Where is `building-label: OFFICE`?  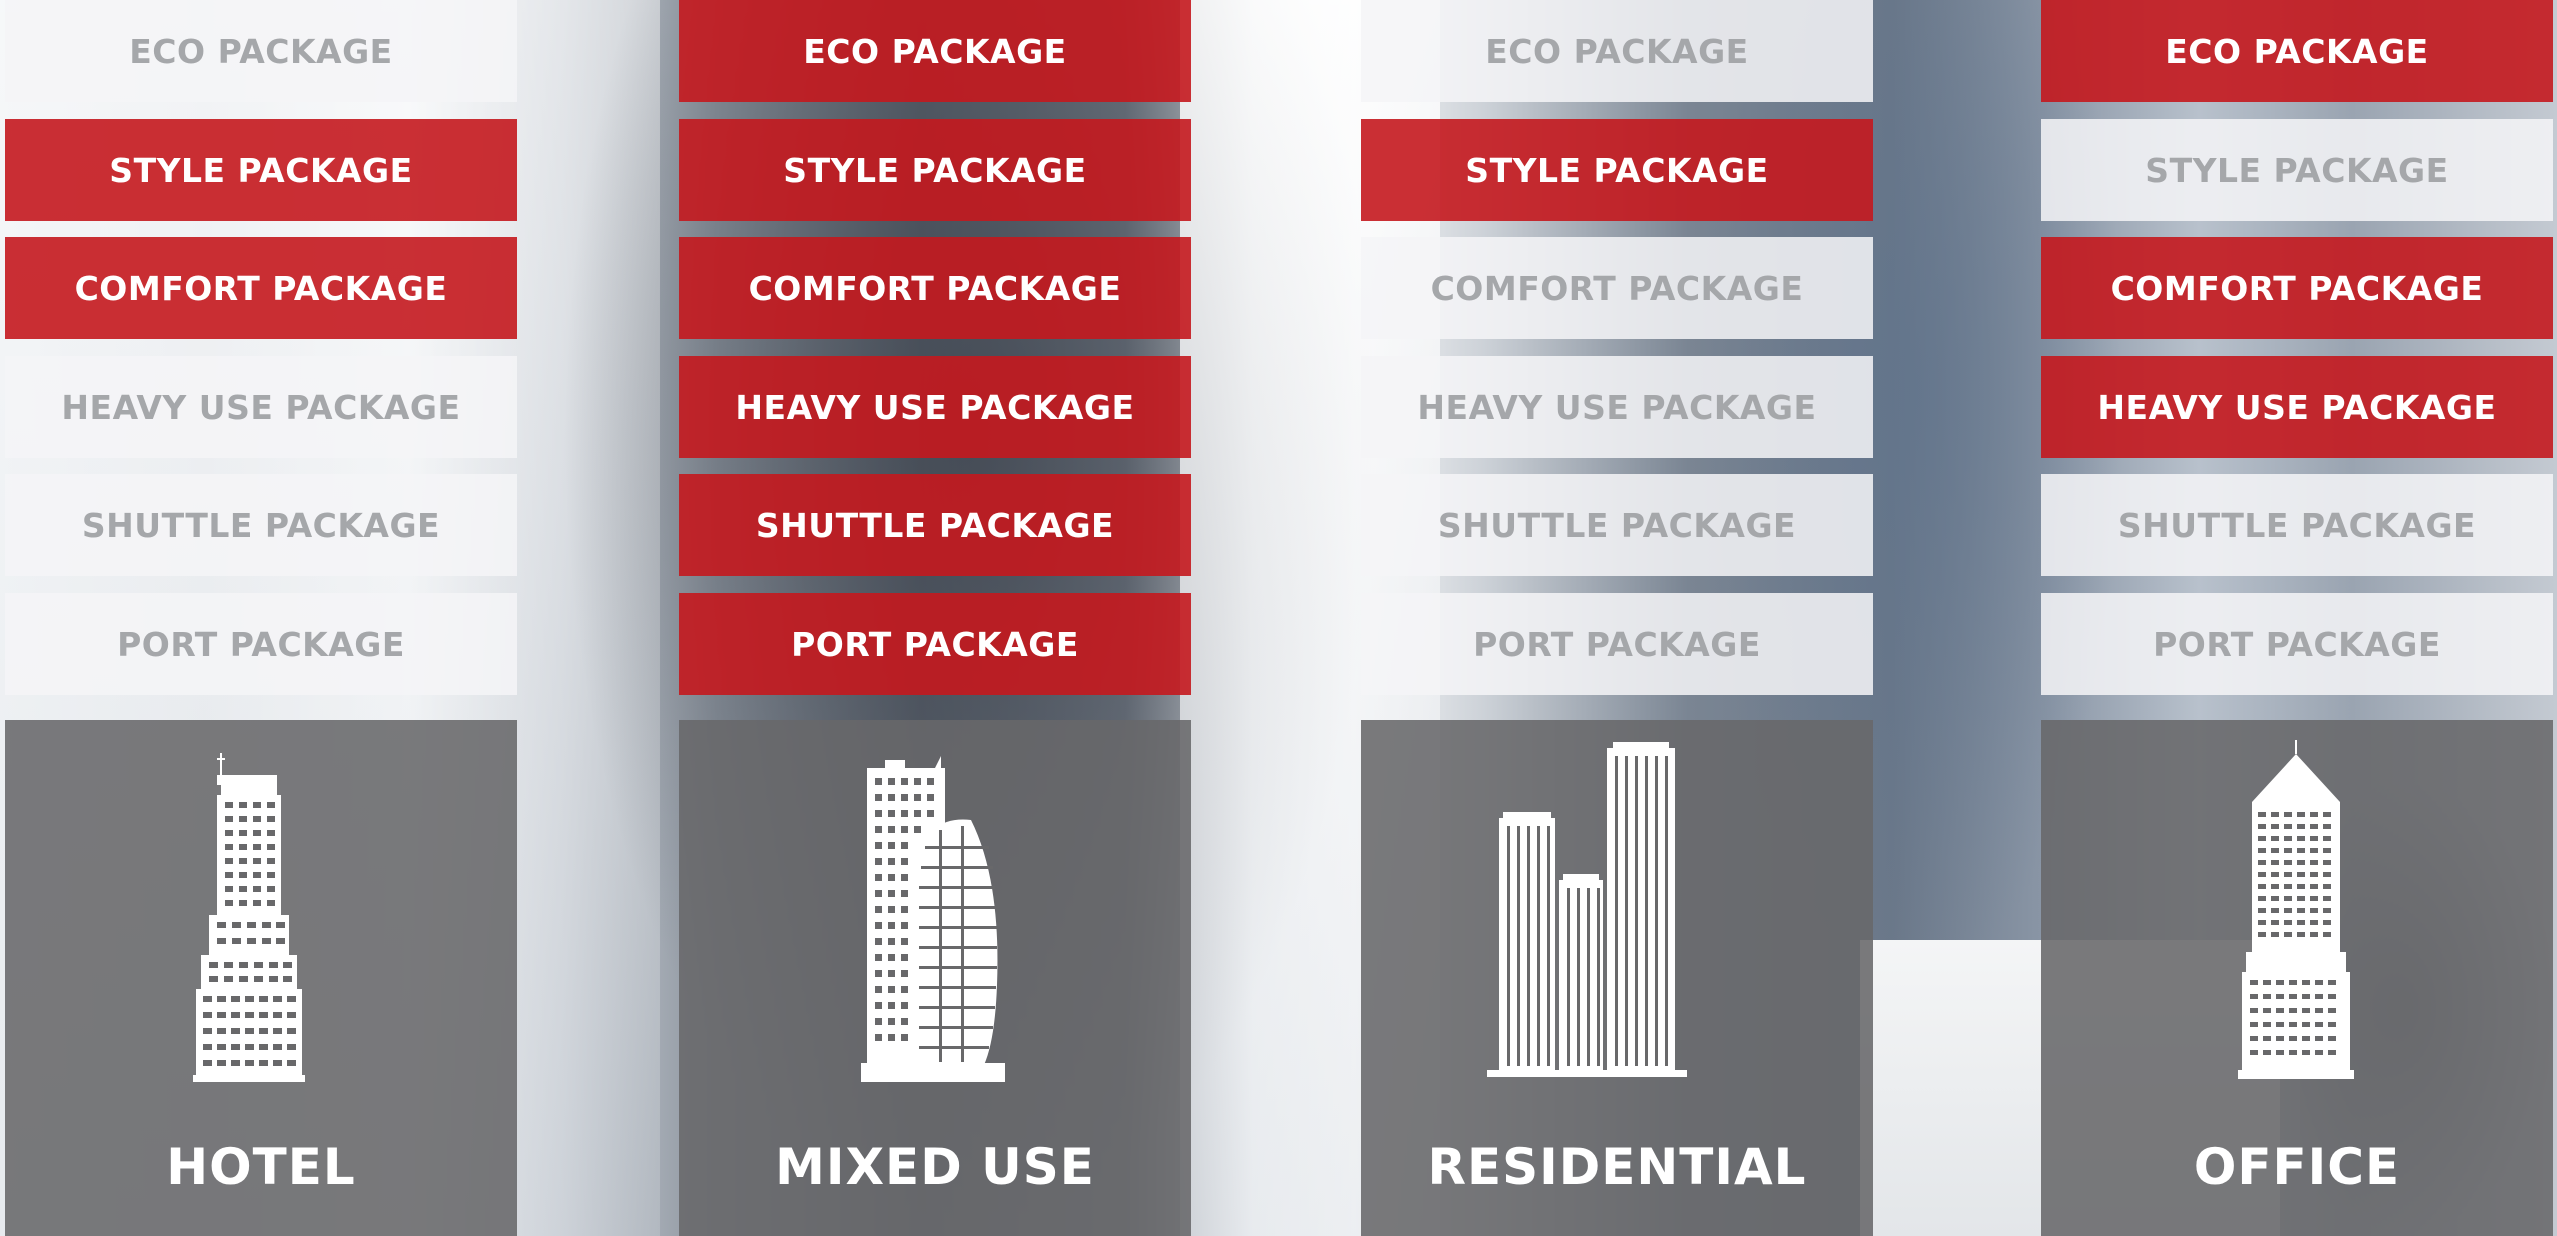
building-label: OFFICE is located at coordinates (2297, 1167).